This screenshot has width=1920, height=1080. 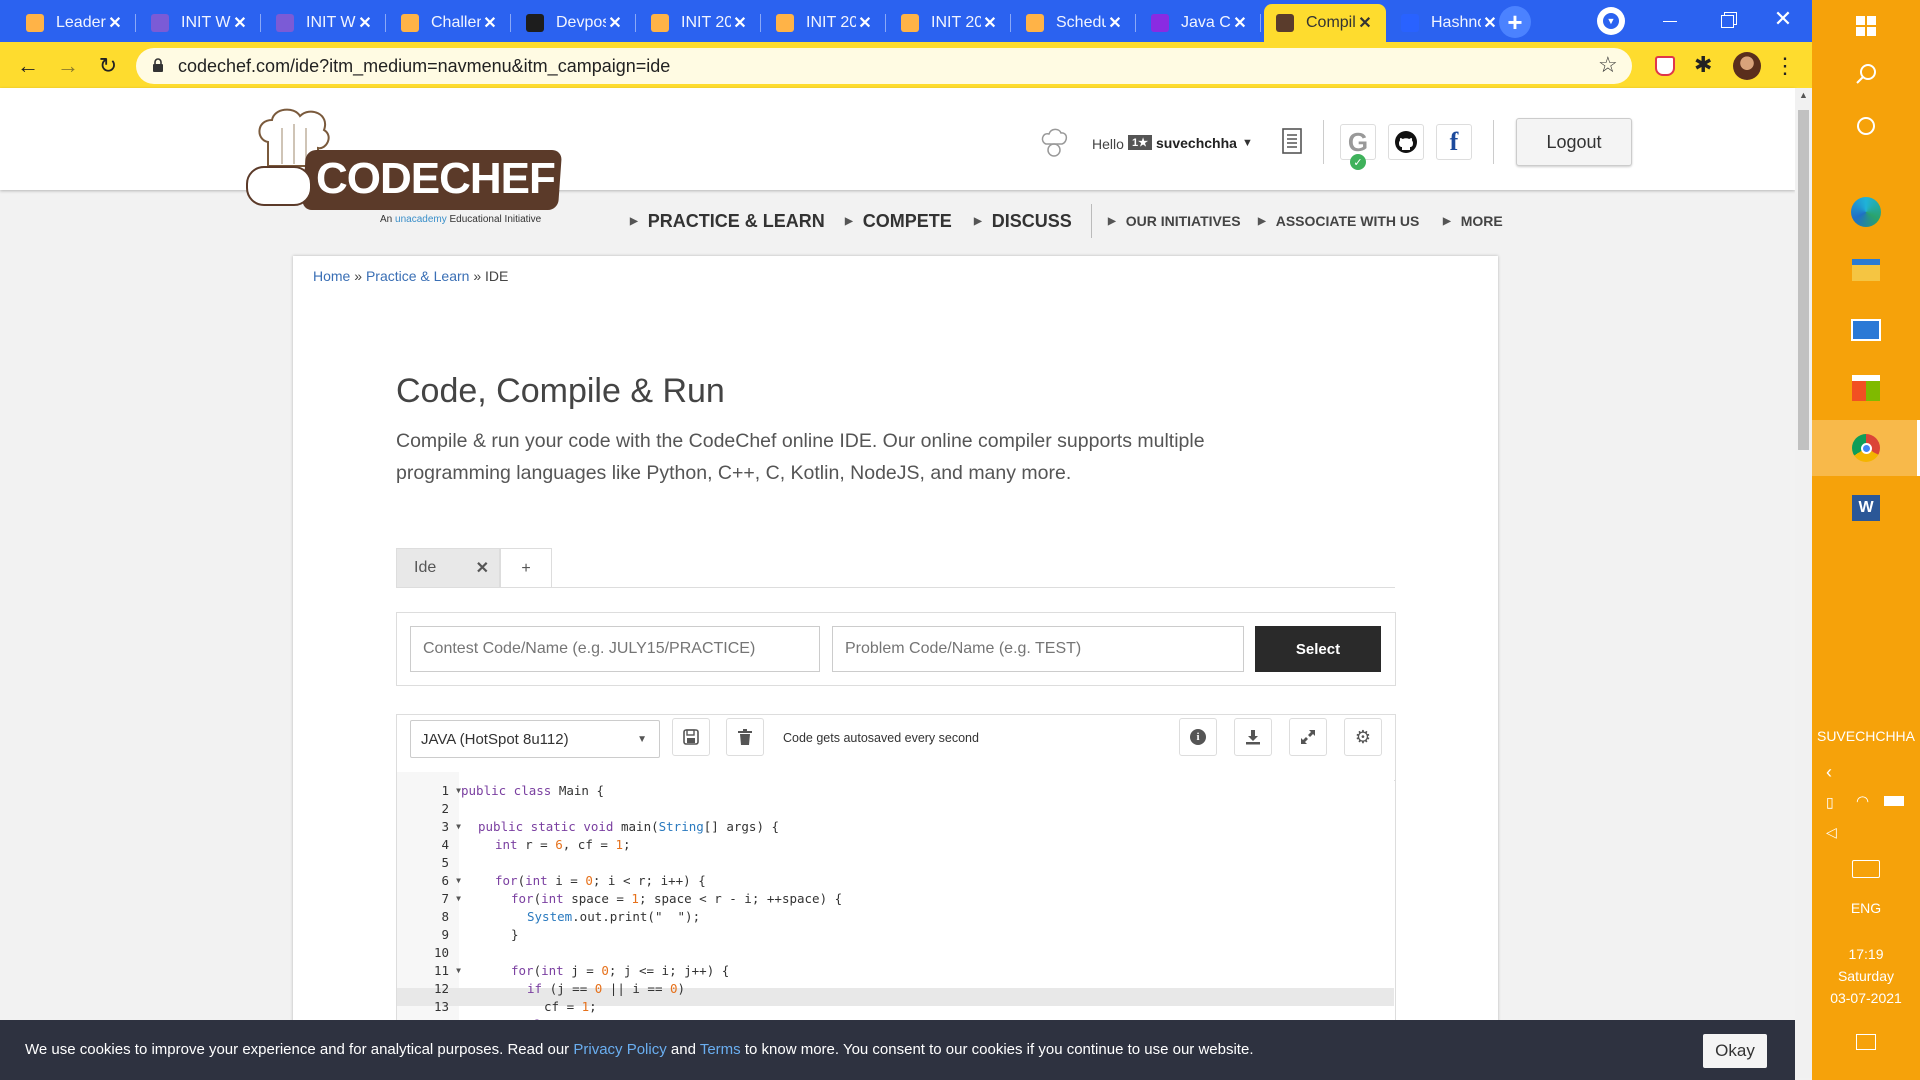 What do you see at coordinates (1703, 65) in the screenshot?
I see `extensions-puzzle-icon: ✱` at bounding box center [1703, 65].